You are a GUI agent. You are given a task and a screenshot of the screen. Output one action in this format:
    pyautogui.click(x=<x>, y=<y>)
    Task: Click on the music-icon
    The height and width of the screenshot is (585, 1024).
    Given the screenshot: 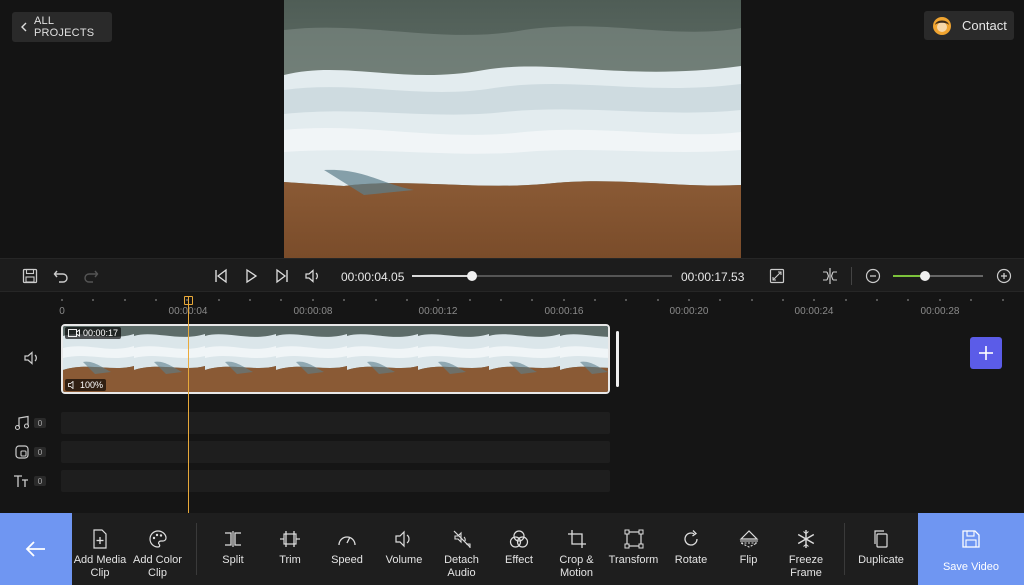 What is the action you would take?
    pyautogui.click(x=22, y=423)
    